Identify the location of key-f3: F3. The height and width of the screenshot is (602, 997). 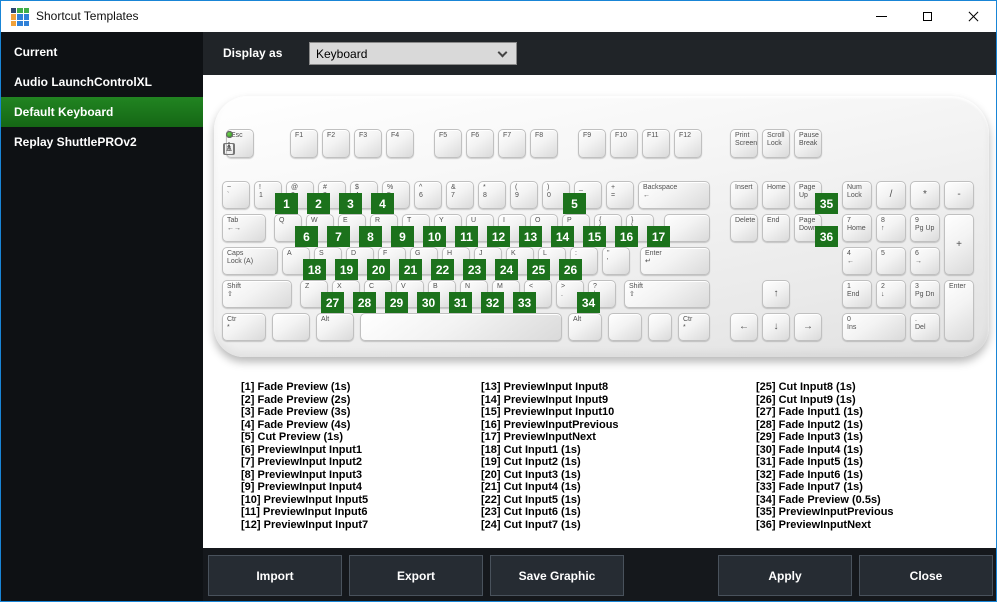
(368, 143).